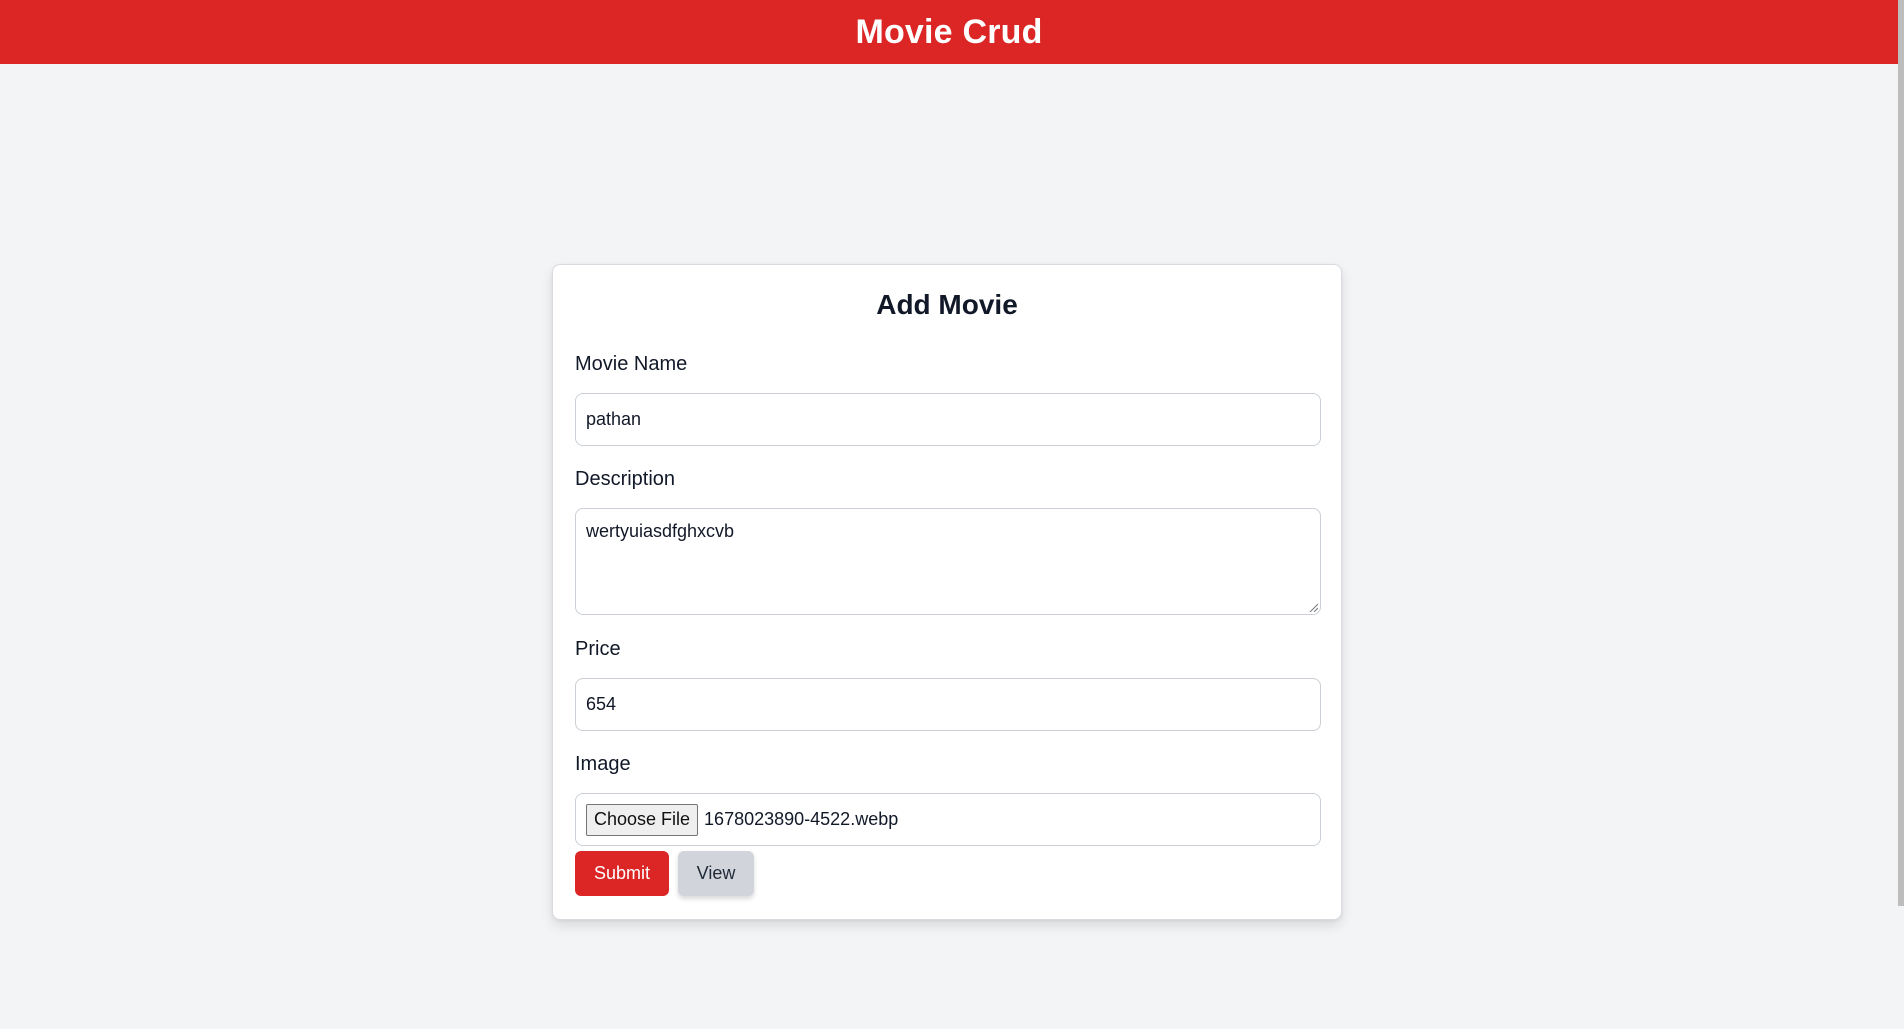  Describe the element at coordinates (1313, 607) in the screenshot. I see `resize-grip-icon` at that location.